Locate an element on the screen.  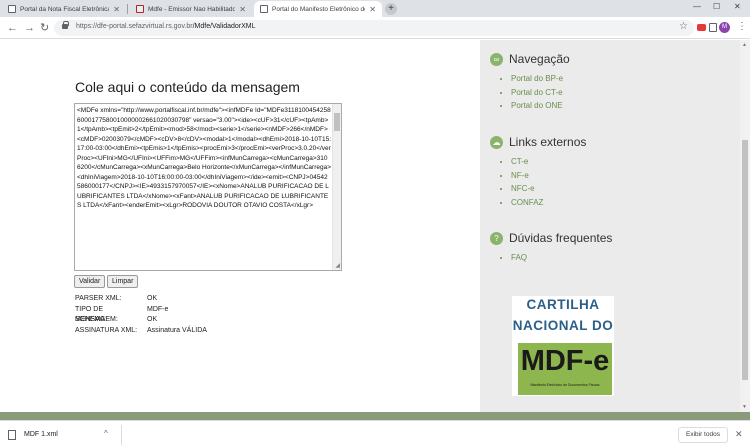
scroll-thumb is located at coordinates (745, 260).